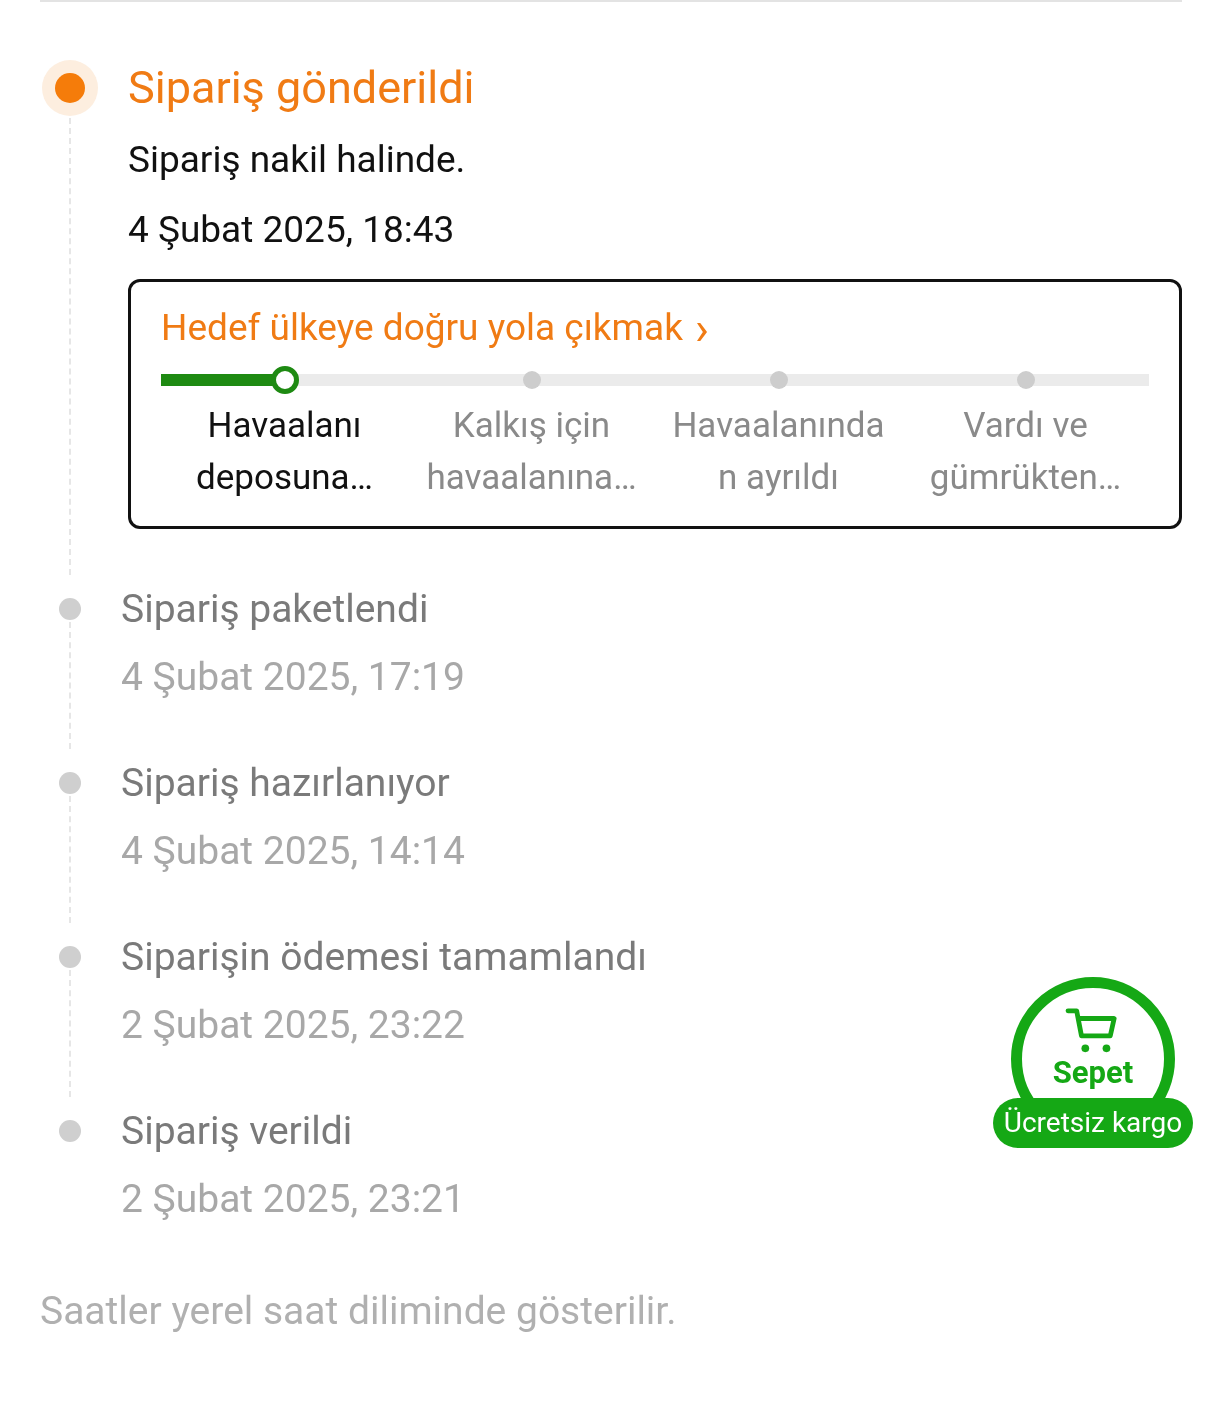  Describe the element at coordinates (1093, 1123) in the screenshot. I see `free-shipping-ribbon: Ücretsiz kargo` at that location.